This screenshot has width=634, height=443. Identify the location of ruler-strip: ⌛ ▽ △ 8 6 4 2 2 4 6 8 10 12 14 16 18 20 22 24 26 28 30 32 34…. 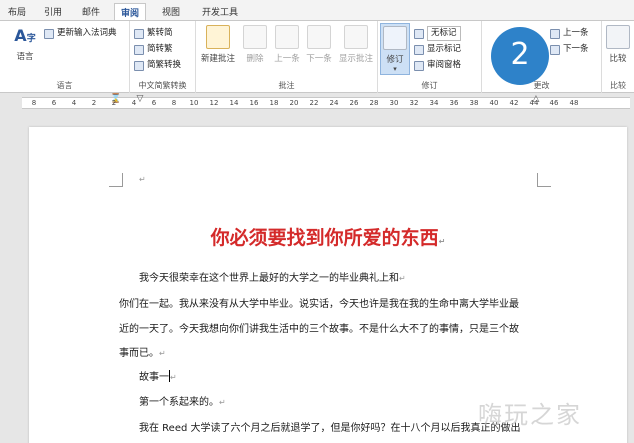
(326, 101).